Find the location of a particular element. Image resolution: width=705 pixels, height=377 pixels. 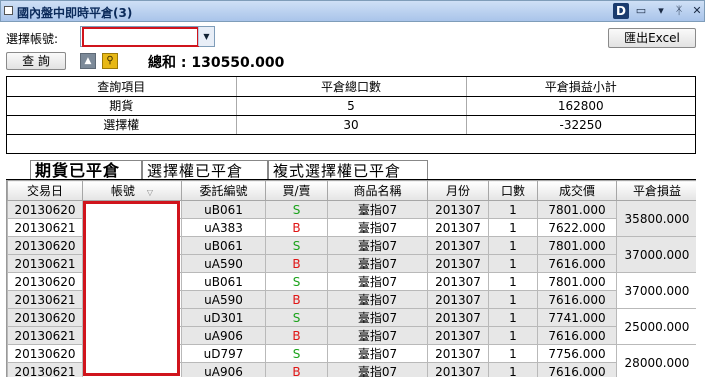

grid-header-row: 交易日 帳號 ▽ 委託編號 買/賣 商品名稱 月份 口數 成交價 平倉損益 is located at coordinates (351, 190).